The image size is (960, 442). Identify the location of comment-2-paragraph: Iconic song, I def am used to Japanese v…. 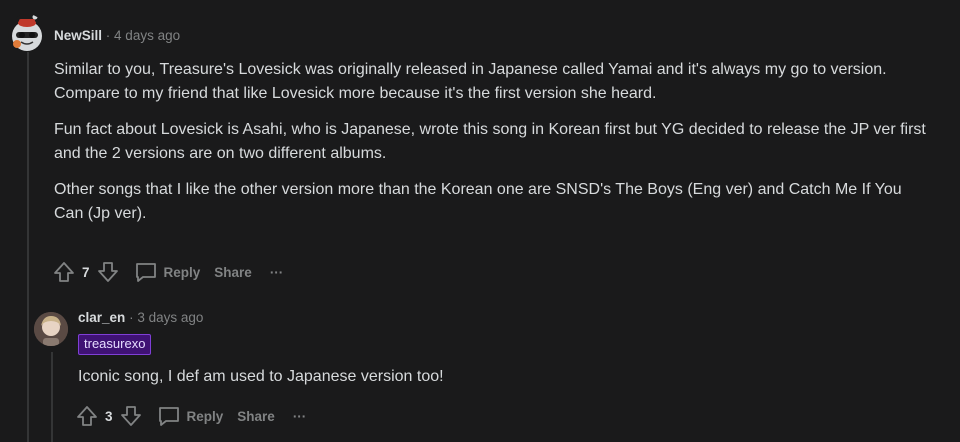
(261, 376).